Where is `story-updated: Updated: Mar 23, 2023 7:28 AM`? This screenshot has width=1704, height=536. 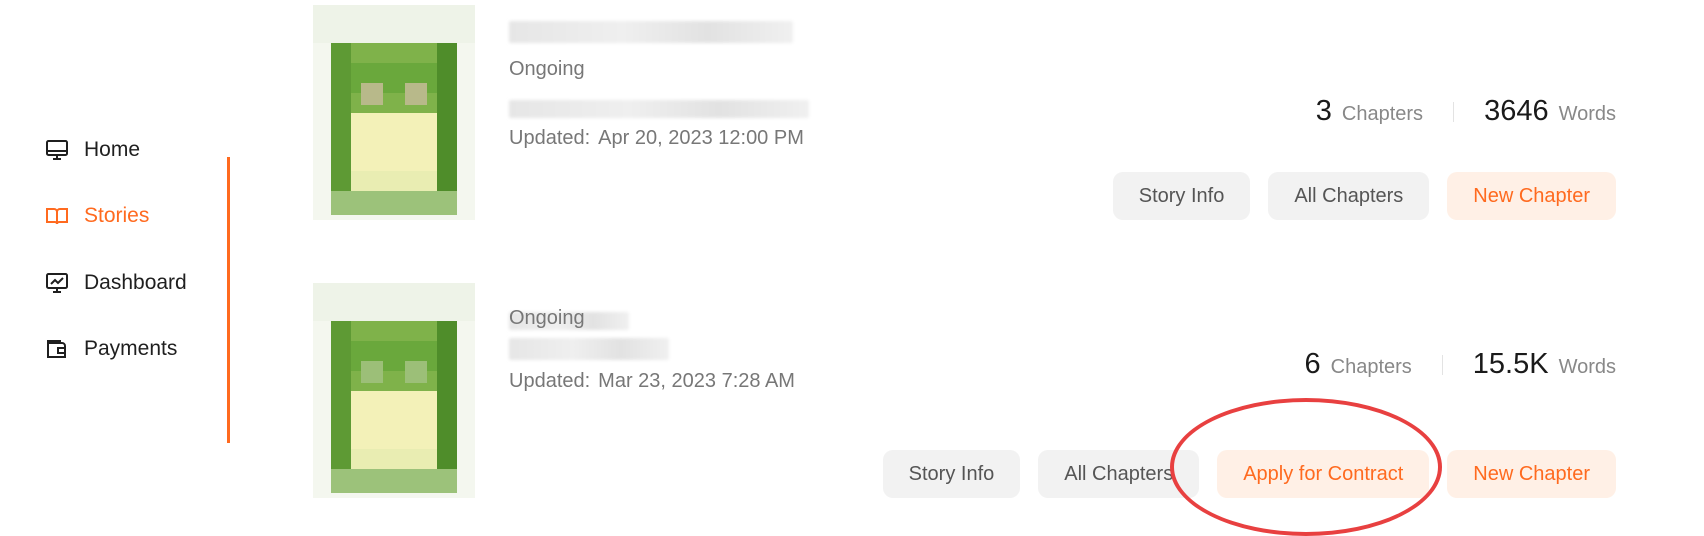
story-updated: Updated: Mar 23, 2023 7:28 AM is located at coordinates (652, 381).